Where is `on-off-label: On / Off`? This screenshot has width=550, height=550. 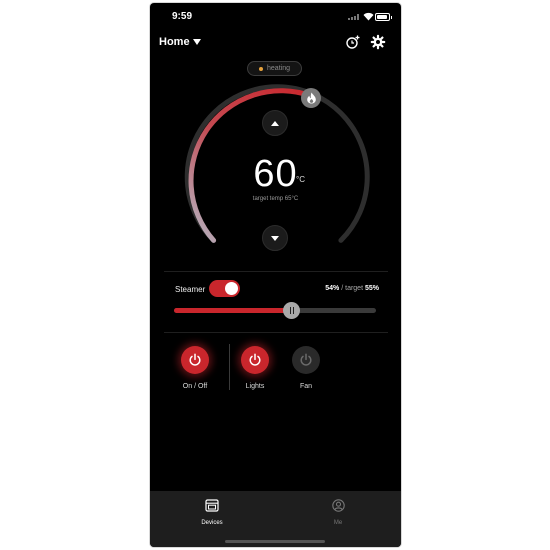
on-off-label: On / Off is located at coordinates (195, 386).